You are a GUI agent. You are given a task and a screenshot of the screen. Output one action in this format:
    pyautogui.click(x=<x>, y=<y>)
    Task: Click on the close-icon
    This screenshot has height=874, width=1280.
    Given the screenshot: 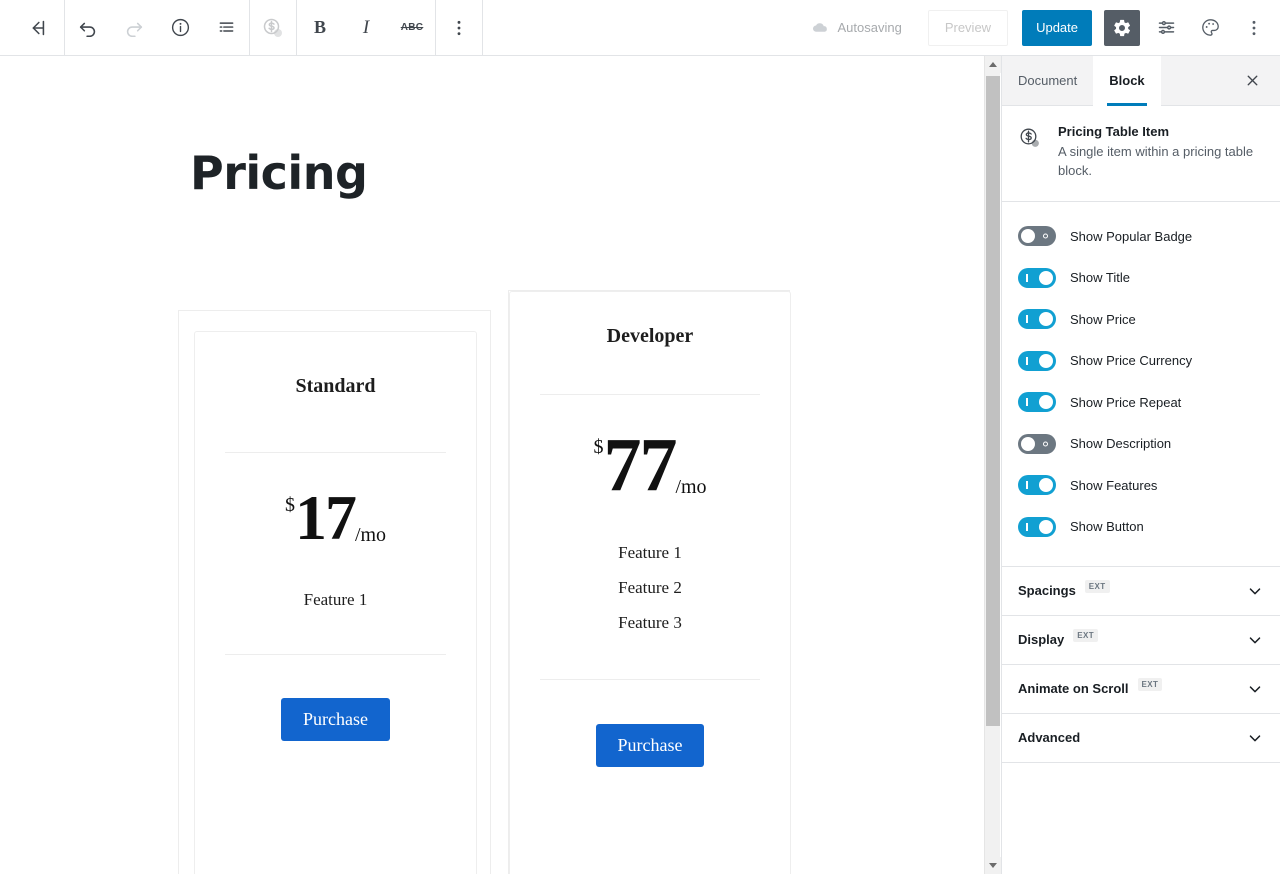 What is the action you would take?
    pyautogui.click(x=1252, y=81)
    